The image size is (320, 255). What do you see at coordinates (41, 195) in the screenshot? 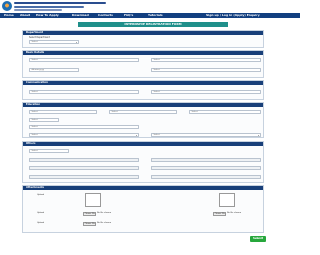
I see `upload-label: Upload` at bounding box center [41, 195].